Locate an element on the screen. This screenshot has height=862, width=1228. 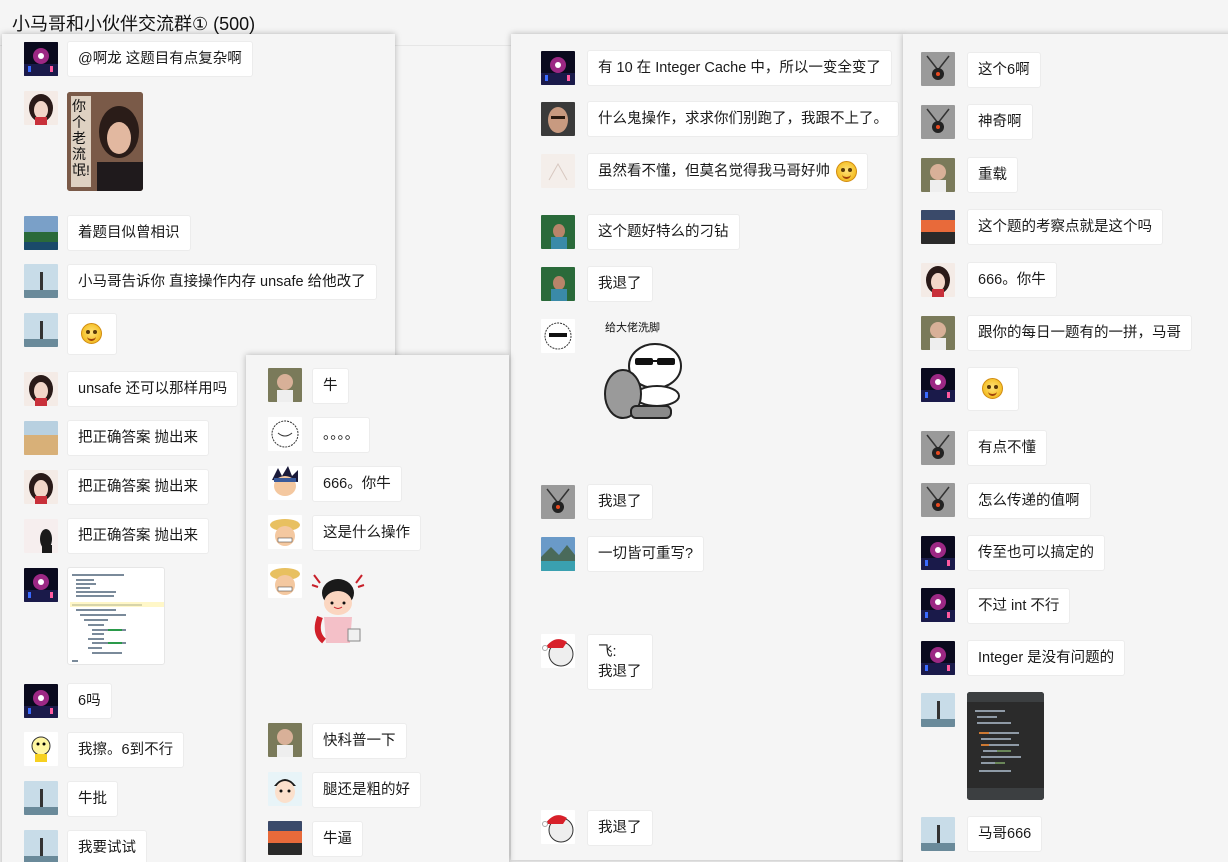
message-bubble: 有 10 在 Integer Cache 中，所以一变全变了 is located at coordinates (739, 68).